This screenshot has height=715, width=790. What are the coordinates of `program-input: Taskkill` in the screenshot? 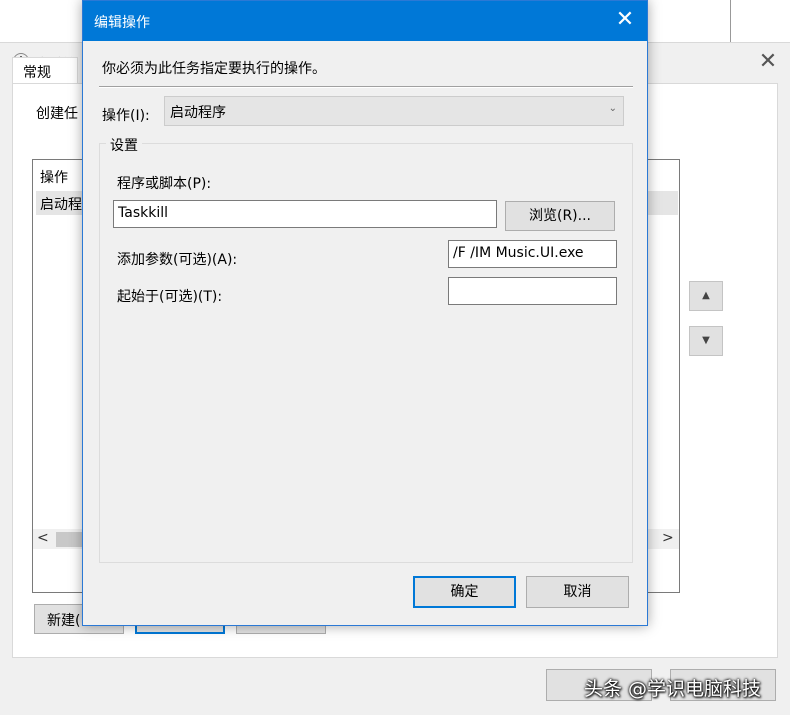 It's located at (305, 214).